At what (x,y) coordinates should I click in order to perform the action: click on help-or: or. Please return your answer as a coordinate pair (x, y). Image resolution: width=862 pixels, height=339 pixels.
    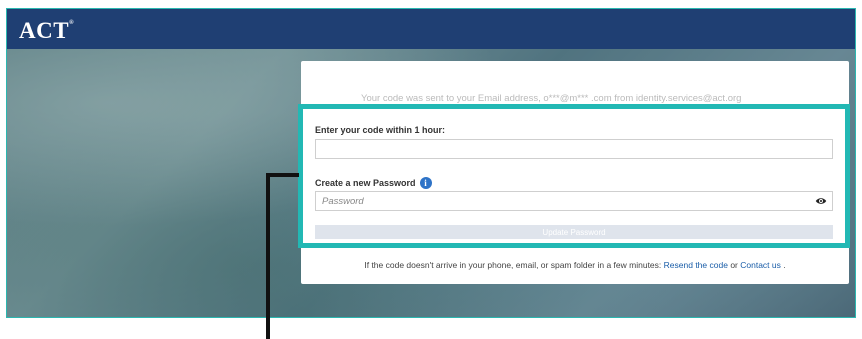
    Looking at the image, I should click on (734, 265).